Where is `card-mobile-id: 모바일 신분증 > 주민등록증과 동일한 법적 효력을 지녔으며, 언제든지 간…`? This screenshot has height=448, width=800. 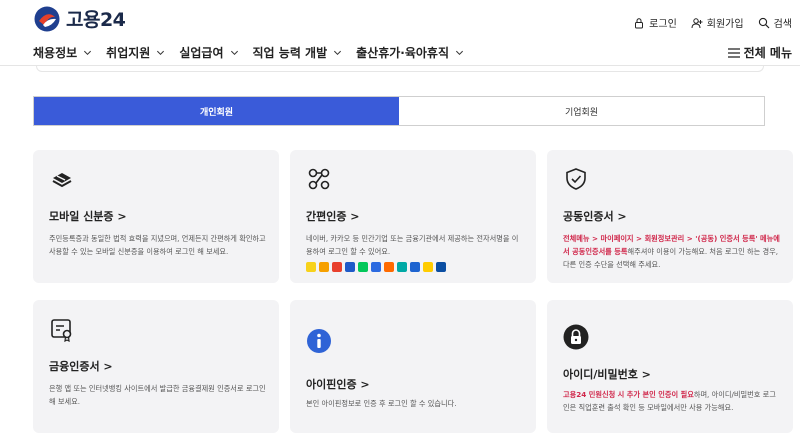 card-mobile-id: 모바일 신분증 > 주민등록증과 동일한 법적 효력을 지녔으며, 언제든지 간… is located at coordinates (156, 216).